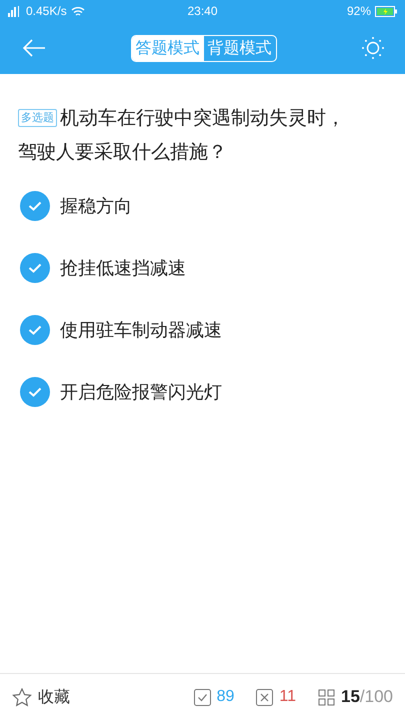  I want to click on progress-counter: 15/100, so click(366, 697).